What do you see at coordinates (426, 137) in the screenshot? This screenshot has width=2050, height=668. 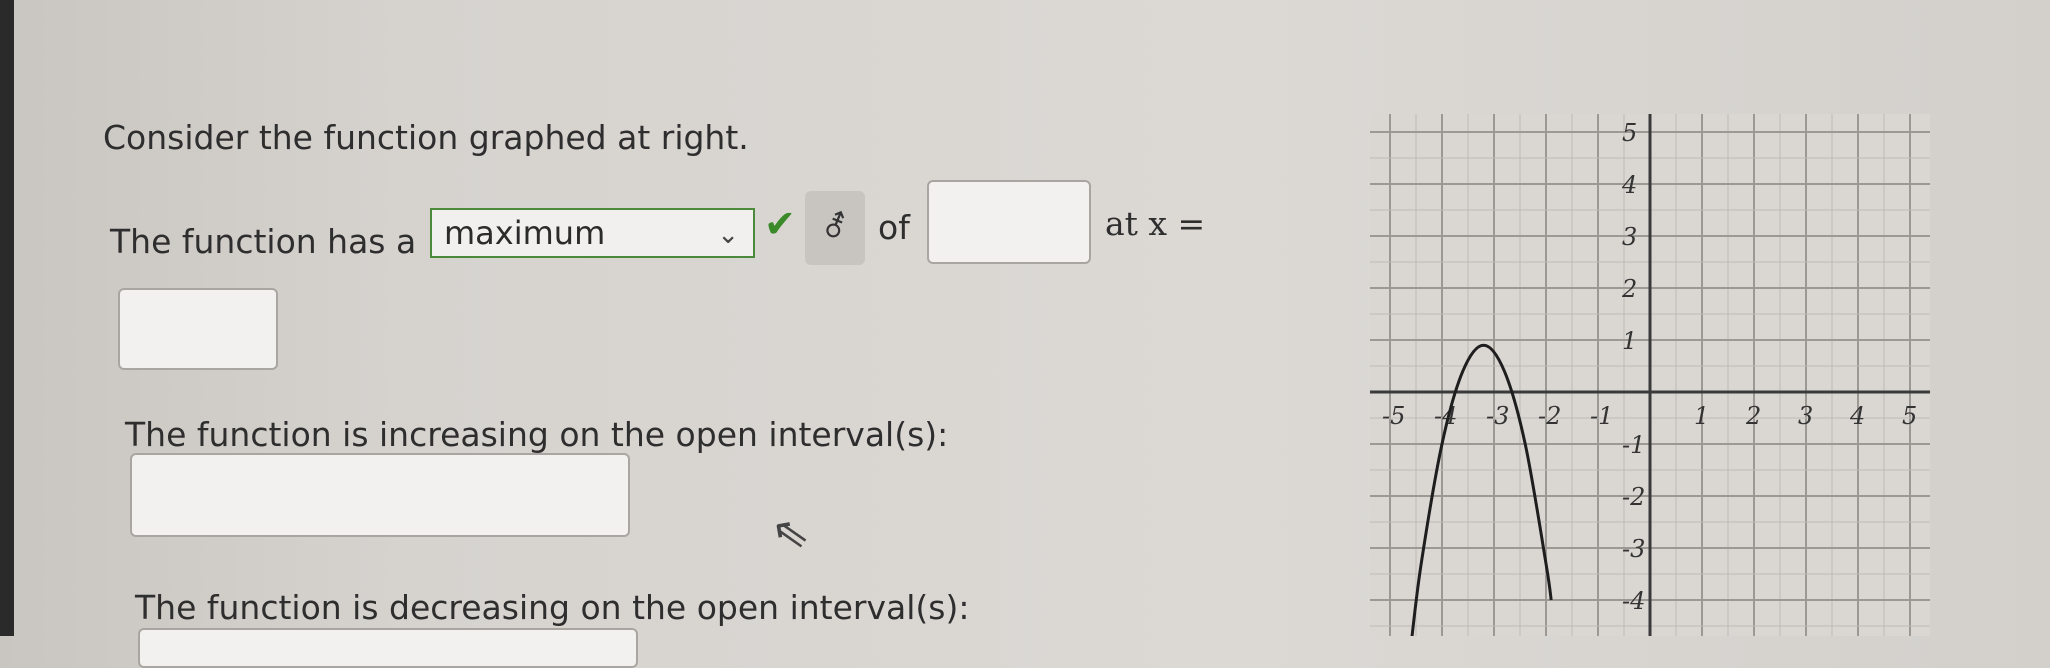 I see `question-intro: Consider the function graphed at right.` at bounding box center [426, 137].